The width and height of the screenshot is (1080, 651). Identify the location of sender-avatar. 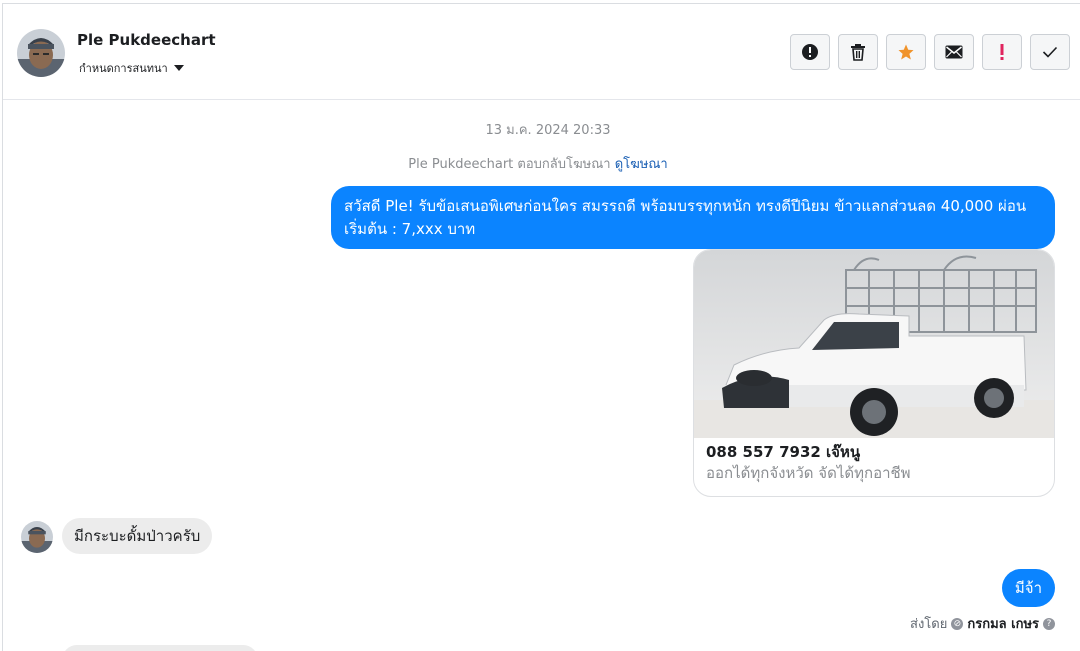
(37, 537).